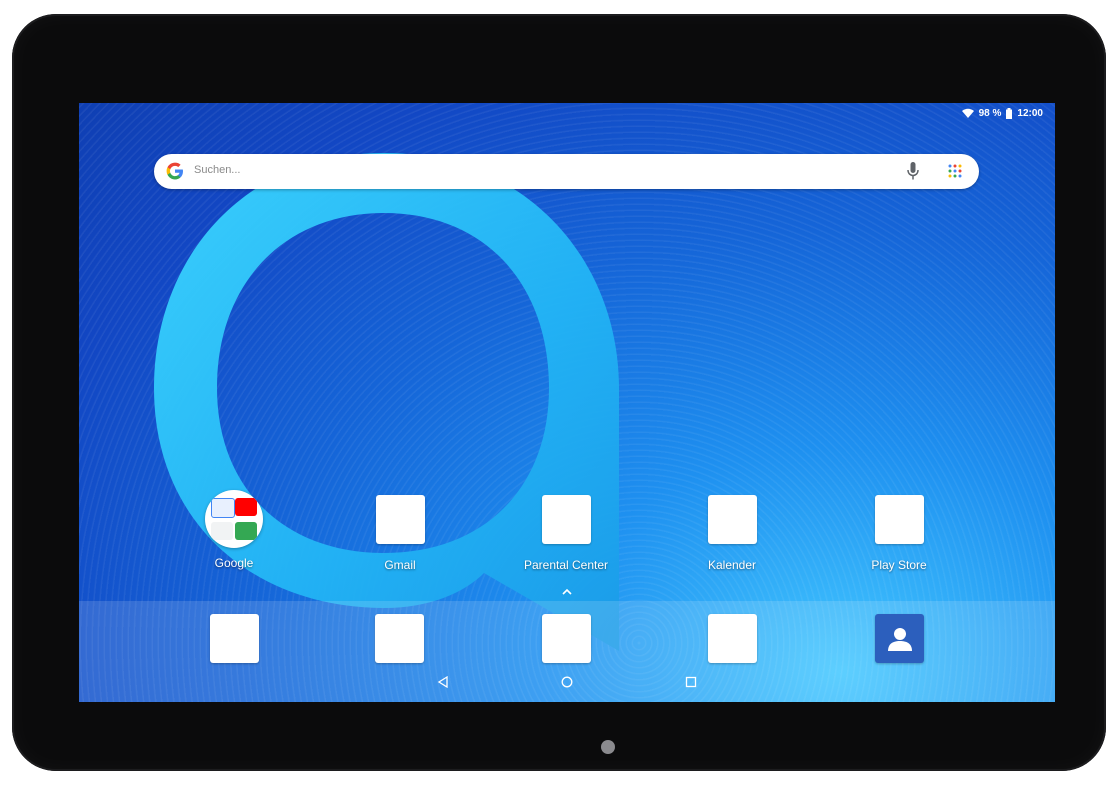 Image resolution: width=1117 pixels, height=797 pixels. What do you see at coordinates (899, 565) in the screenshot?
I see `app-label: Play Store` at bounding box center [899, 565].